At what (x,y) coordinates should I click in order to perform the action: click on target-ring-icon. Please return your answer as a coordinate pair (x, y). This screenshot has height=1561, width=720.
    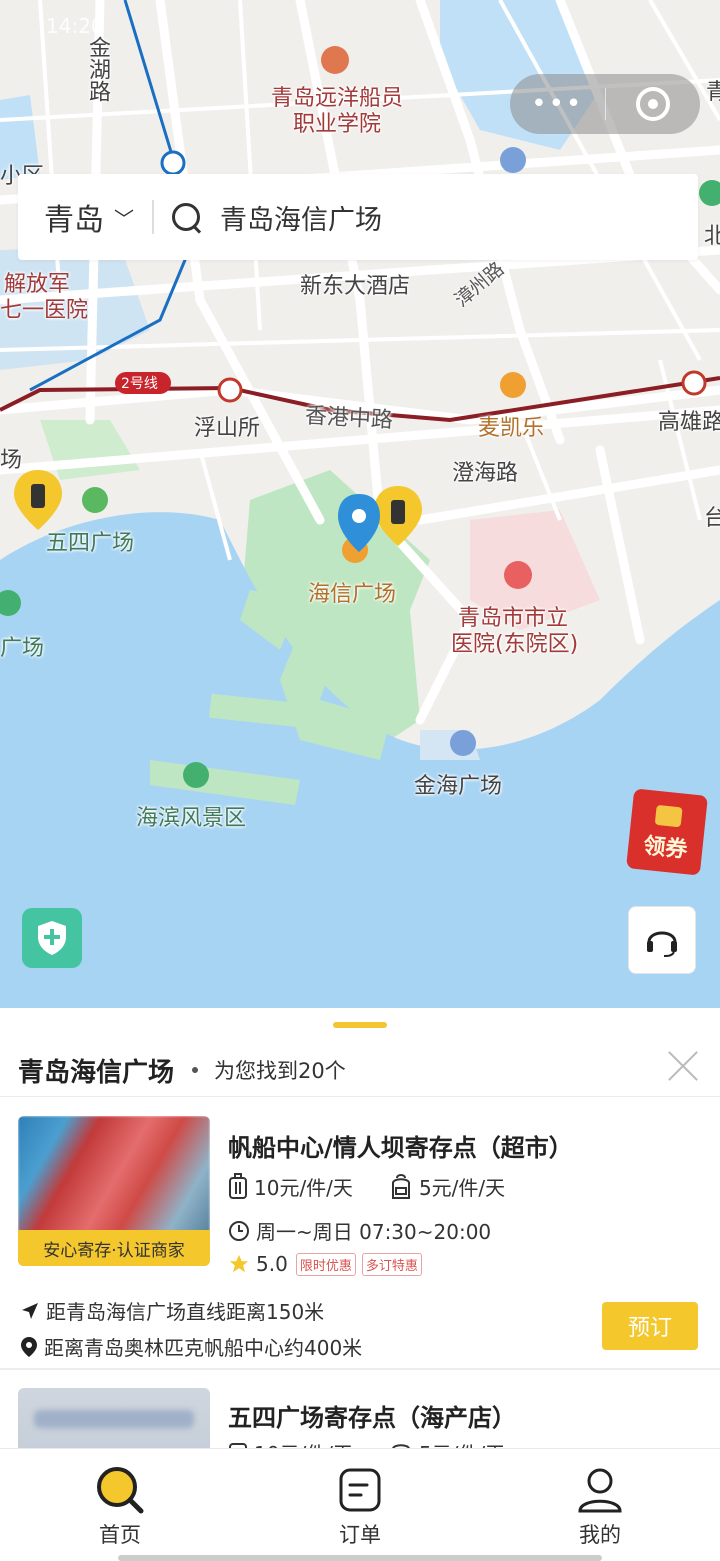
    Looking at the image, I should click on (653, 104).